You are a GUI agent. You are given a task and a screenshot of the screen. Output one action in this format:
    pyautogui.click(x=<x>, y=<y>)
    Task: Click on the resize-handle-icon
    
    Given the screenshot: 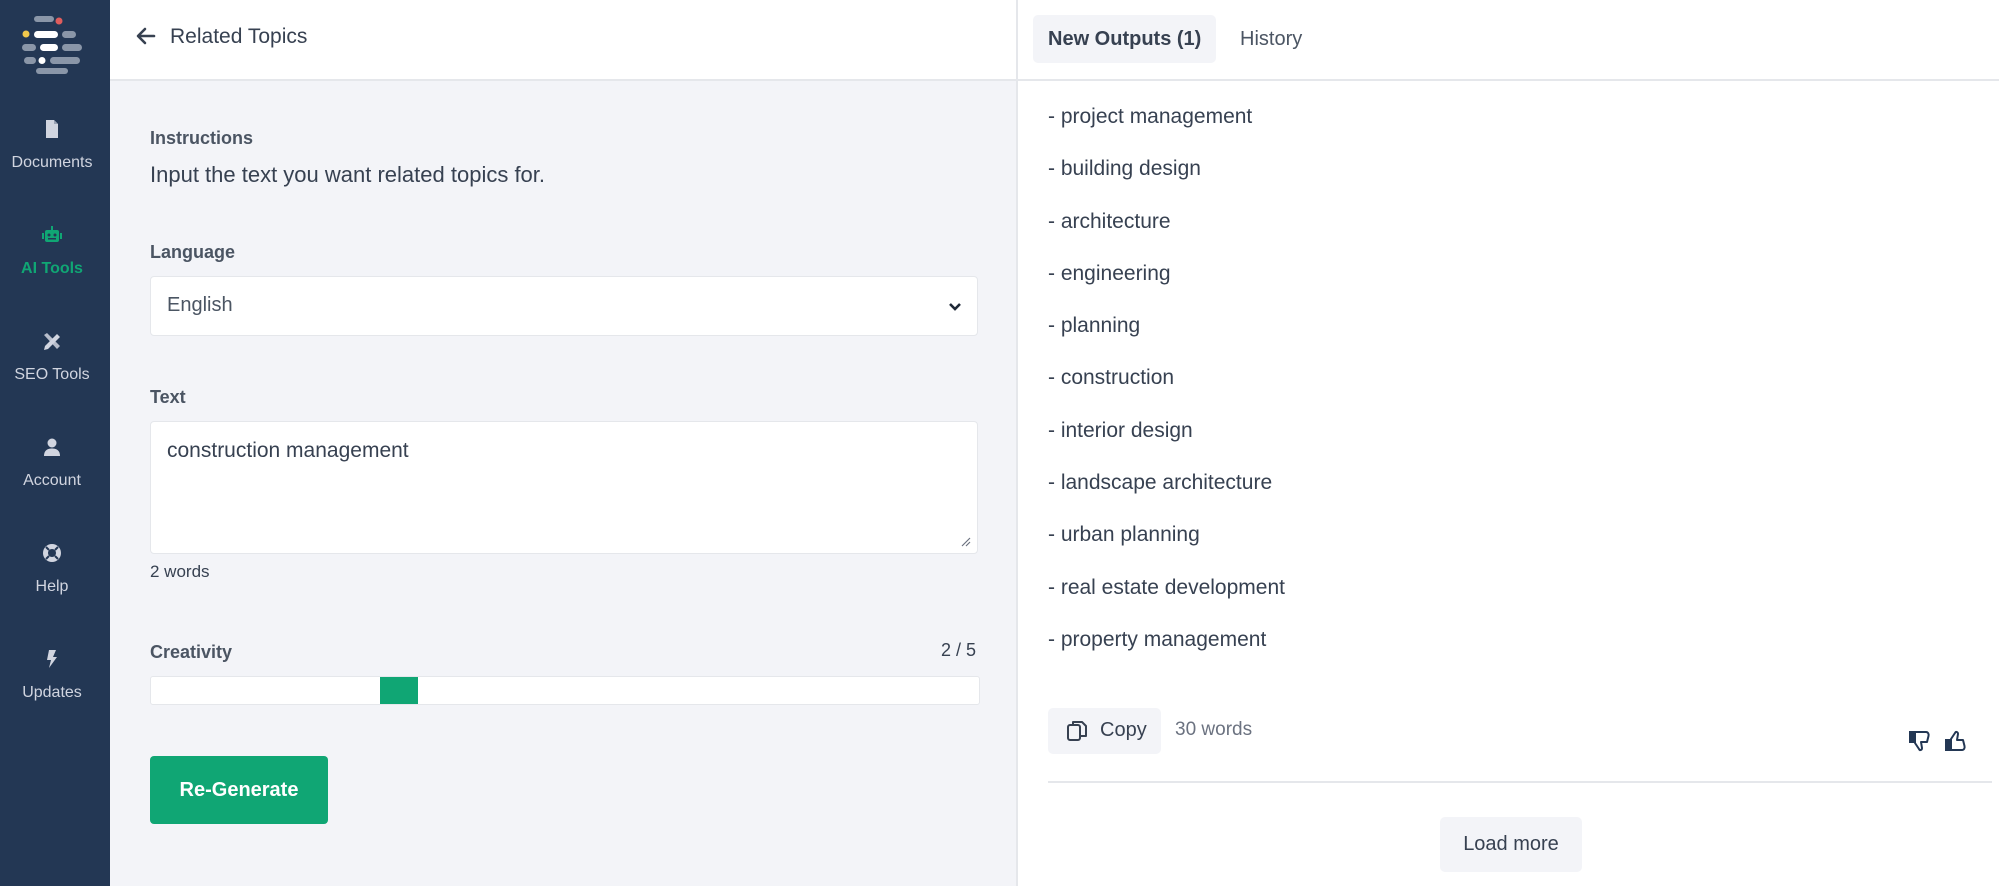 What is the action you would take?
    pyautogui.click(x=965, y=541)
    